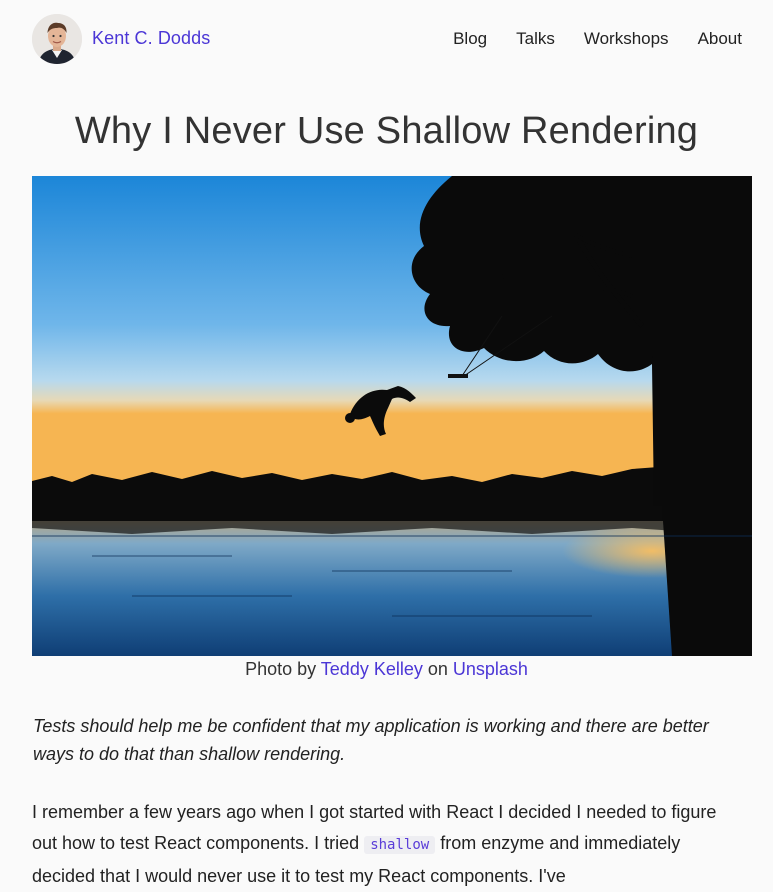 Image resolution: width=773 pixels, height=892 pixels. Describe the element at coordinates (151, 38) in the screenshot. I see `site-name-link: Kent C. Dodds` at that location.